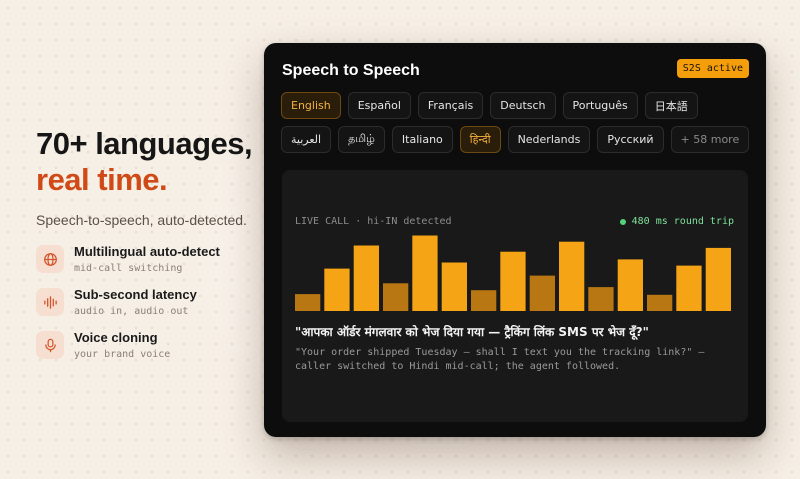  What do you see at coordinates (131, 311) in the screenshot?
I see `feature-subtitle: audio in, audio out` at bounding box center [131, 311].